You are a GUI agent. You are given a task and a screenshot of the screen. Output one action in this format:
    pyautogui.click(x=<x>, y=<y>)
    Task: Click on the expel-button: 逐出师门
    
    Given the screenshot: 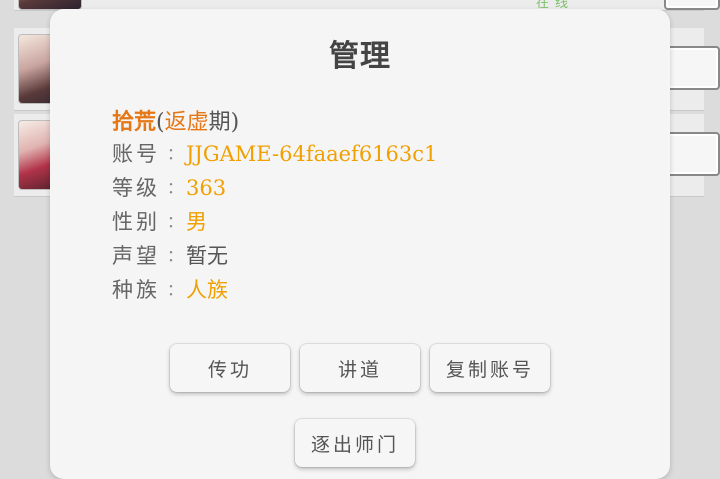 What is the action you would take?
    pyautogui.click(x=355, y=443)
    